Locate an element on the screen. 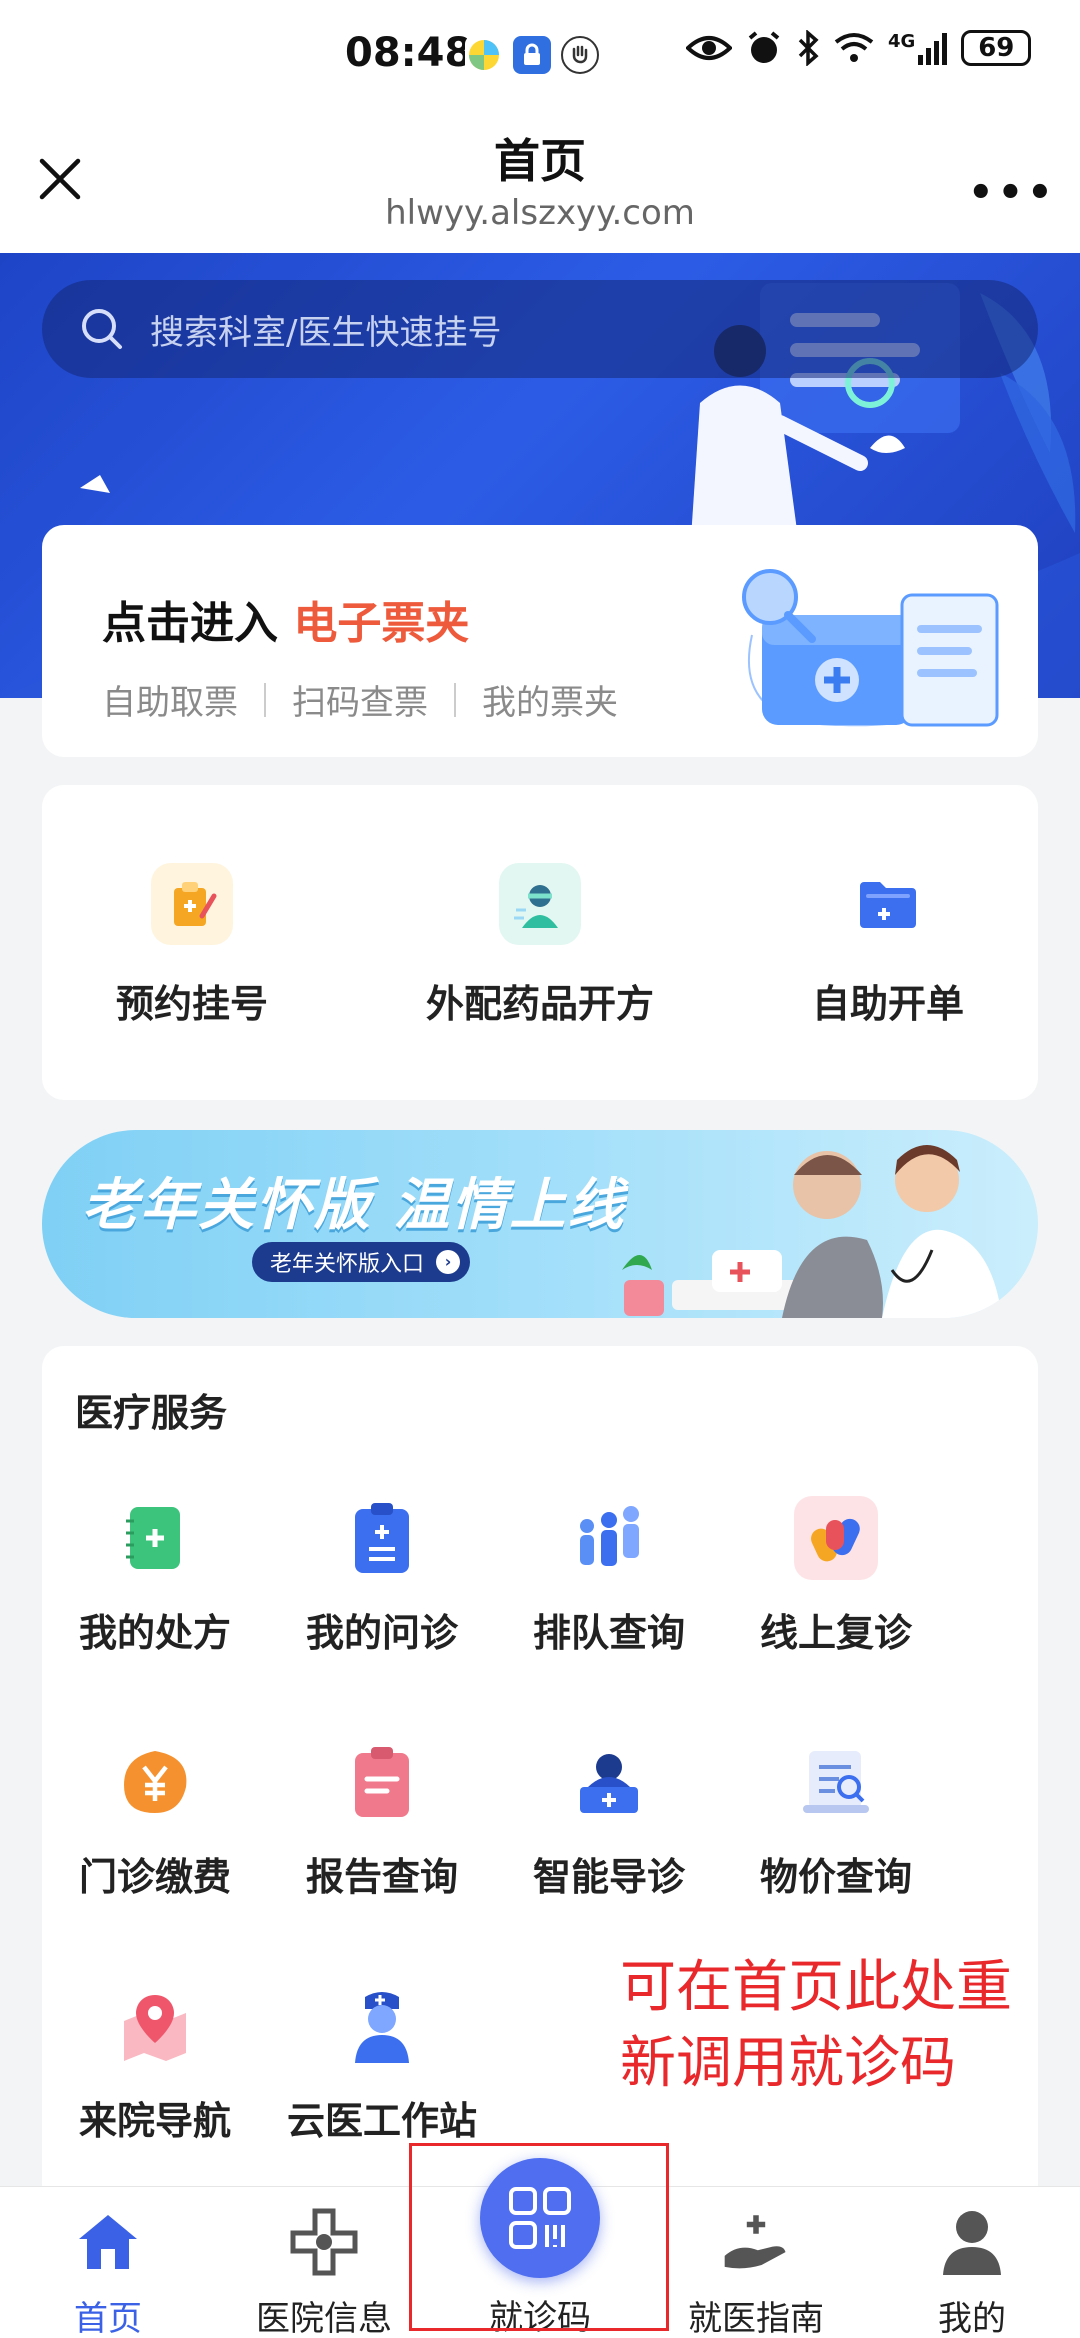 The image size is (1080, 2338). service-my-prescription: 我的处方 is located at coordinates (155, 1576).